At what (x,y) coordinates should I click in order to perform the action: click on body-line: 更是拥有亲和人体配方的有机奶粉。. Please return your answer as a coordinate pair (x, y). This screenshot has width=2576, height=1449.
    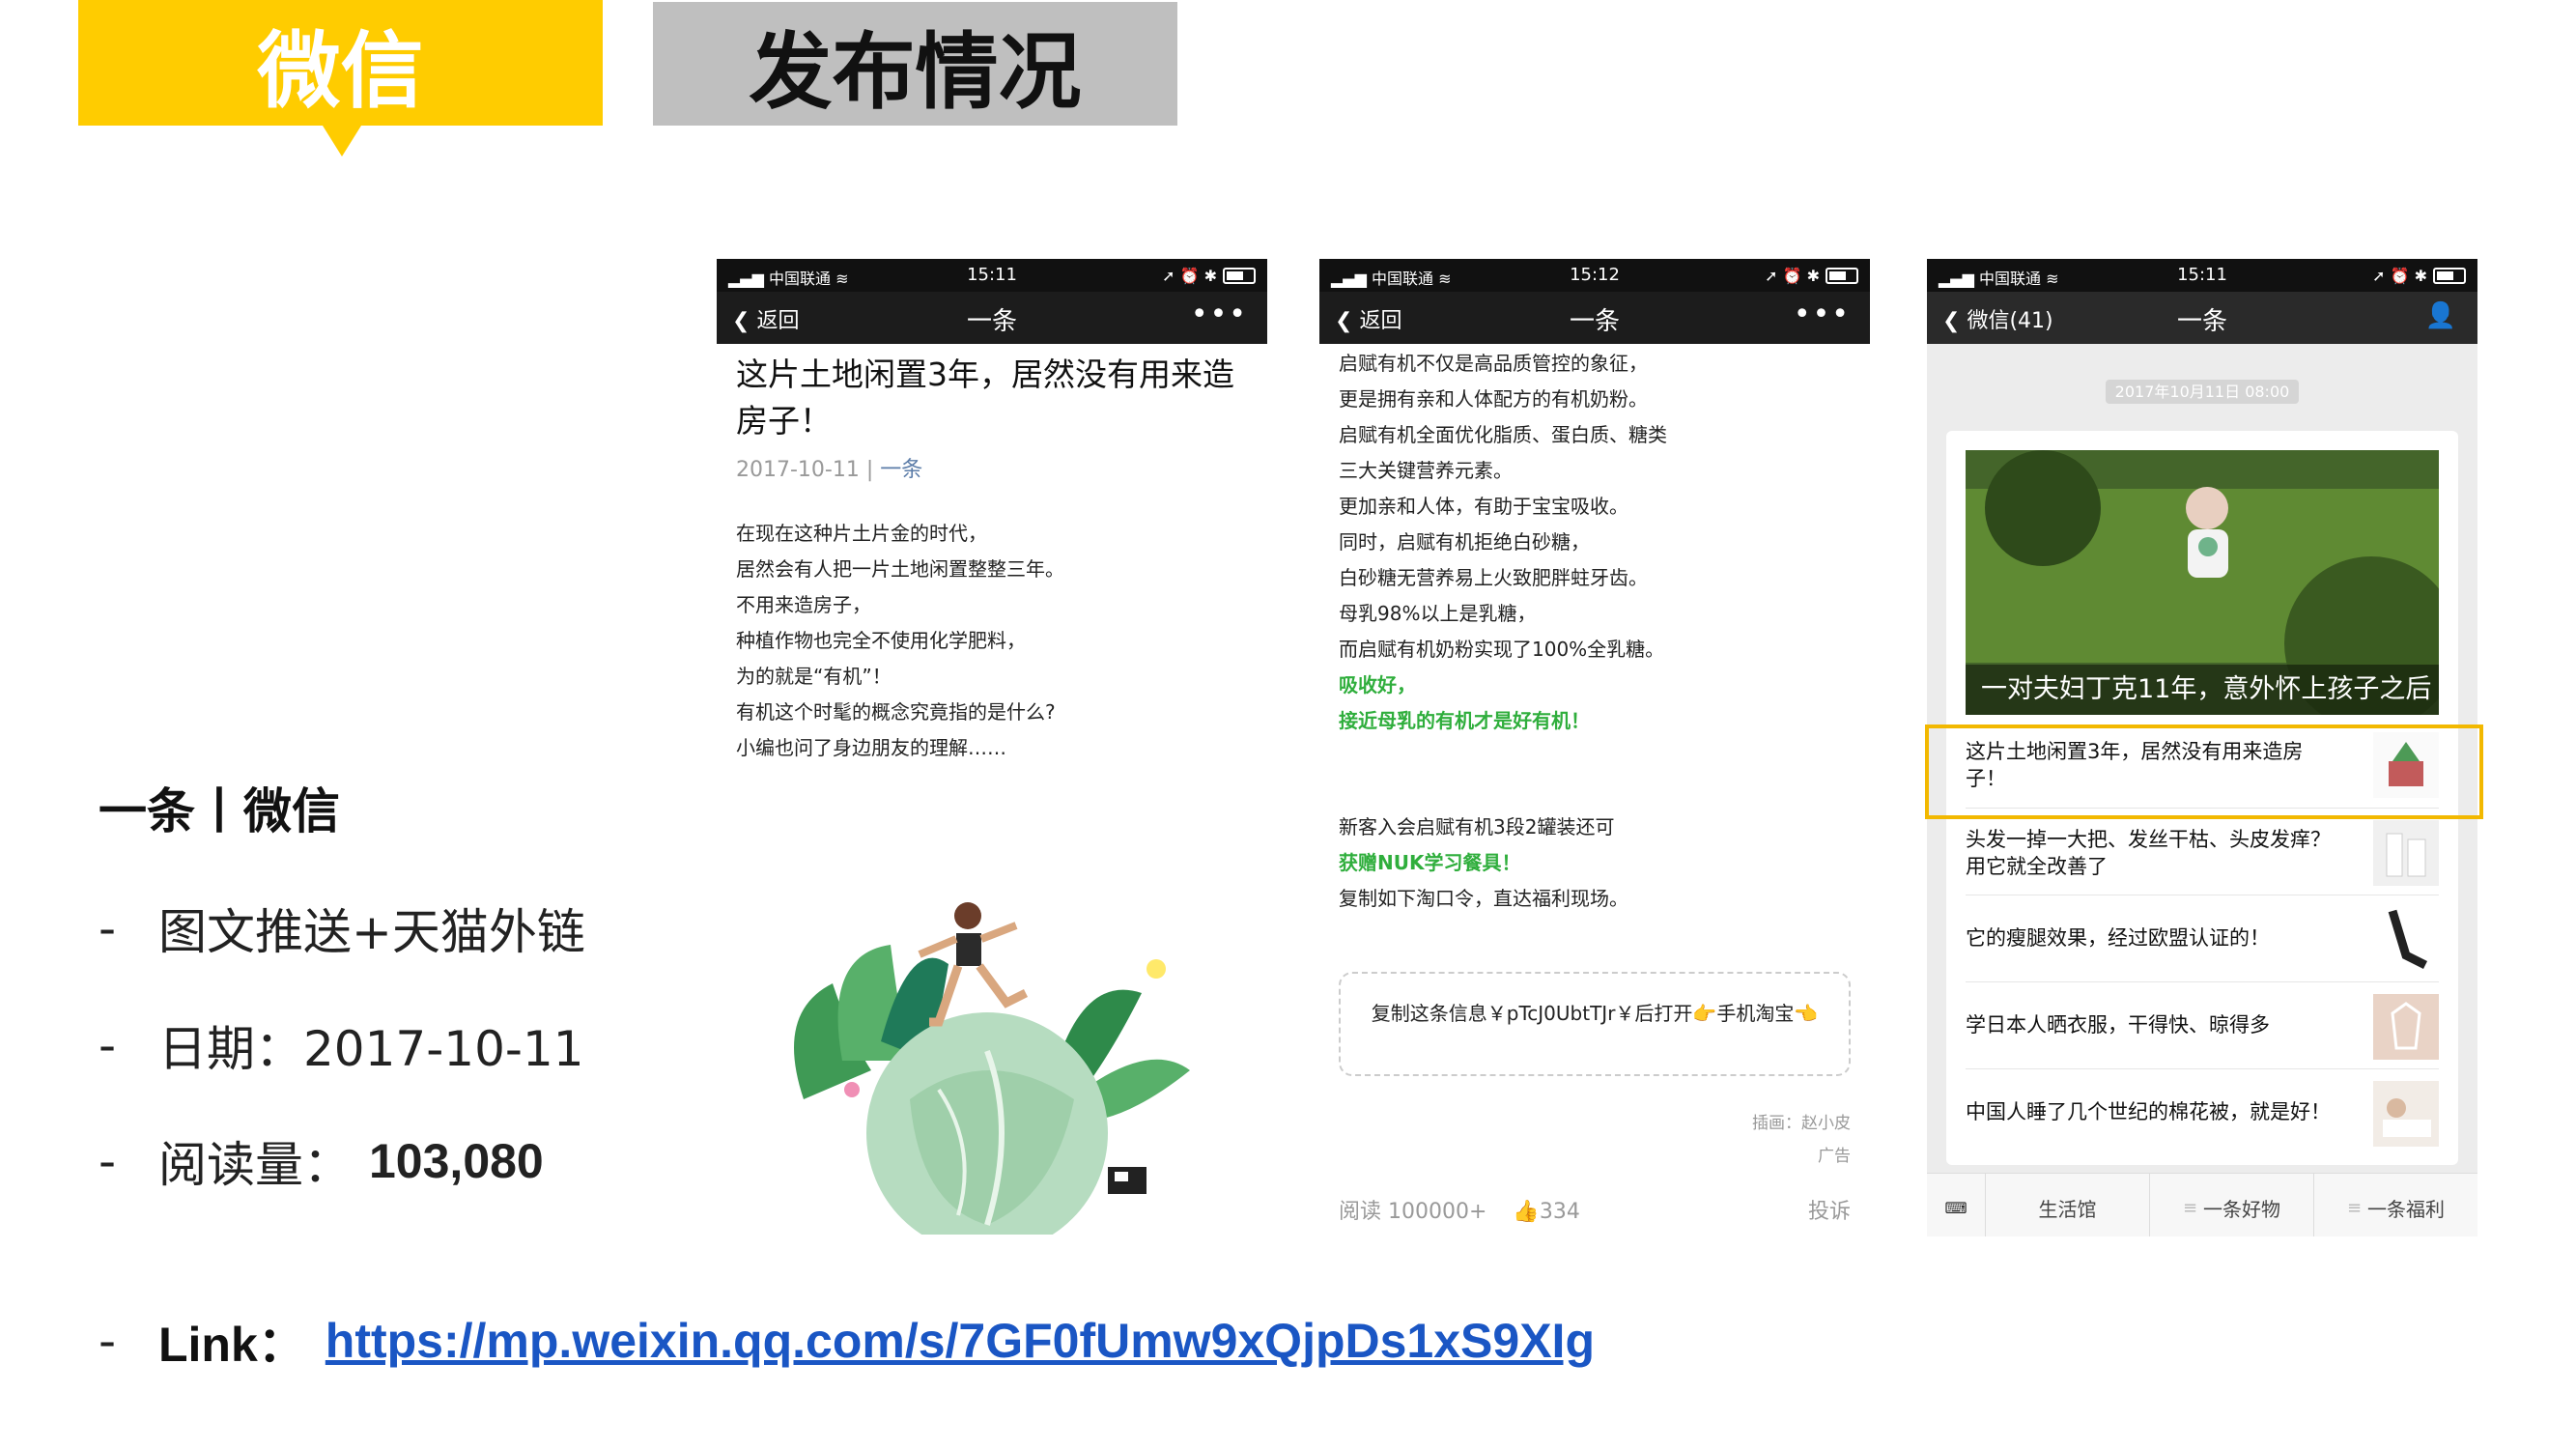
    Looking at the image, I should click on (1493, 399).